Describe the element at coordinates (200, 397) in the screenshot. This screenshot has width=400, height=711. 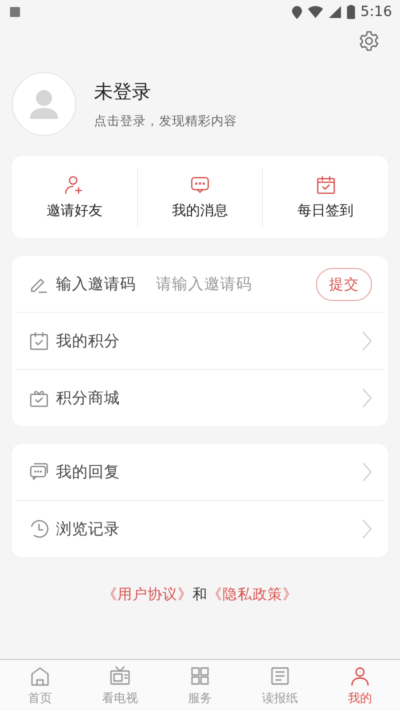
I see `menu-item: 积分商城` at that location.